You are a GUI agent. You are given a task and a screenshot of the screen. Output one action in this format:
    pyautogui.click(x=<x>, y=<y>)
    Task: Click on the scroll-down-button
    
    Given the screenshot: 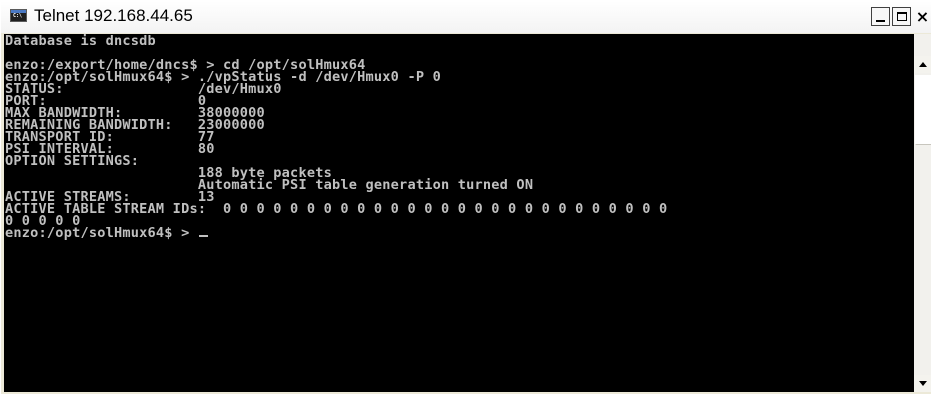 What is the action you would take?
    pyautogui.click(x=922, y=383)
    